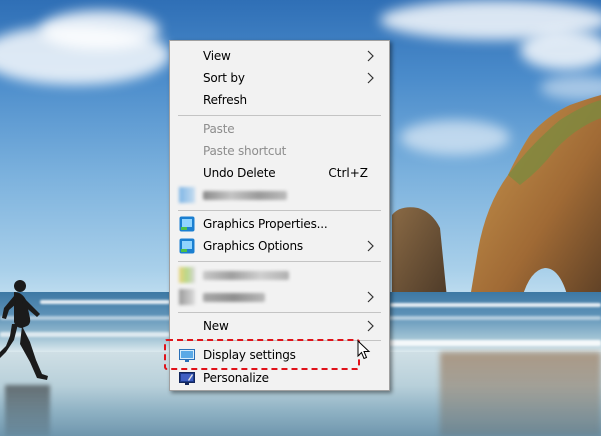 Image resolution: width=601 pixels, height=436 pixels. What do you see at coordinates (279, 56) in the screenshot?
I see `menu-item-view: View` at bounding box center [279, 56].